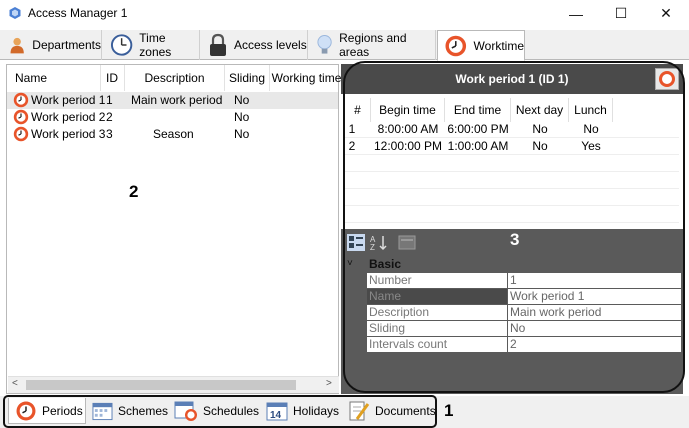 The width and height of the screenshot is (689, 428). What do you see at coordinates (524, 281) in the screenshot?
I see `property-row: Number 1` at bounding box center [524, 281].